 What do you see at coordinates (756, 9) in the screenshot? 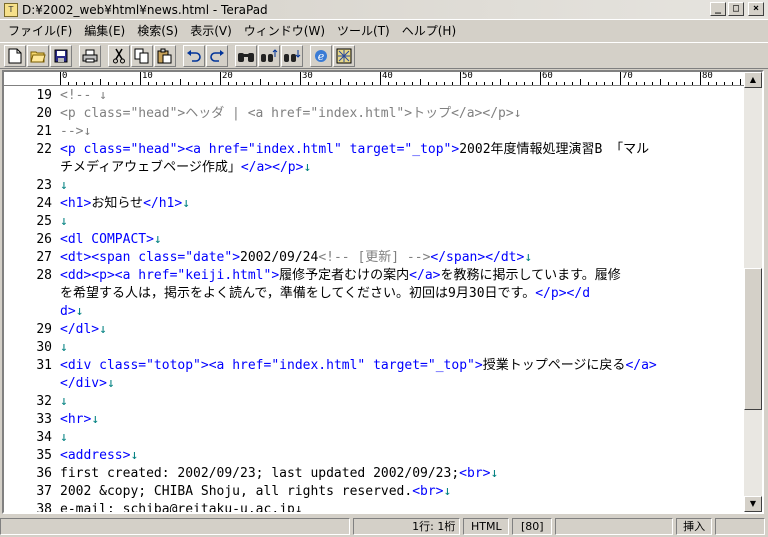
I see `close-button: ×` at bounding box center [756, 9].